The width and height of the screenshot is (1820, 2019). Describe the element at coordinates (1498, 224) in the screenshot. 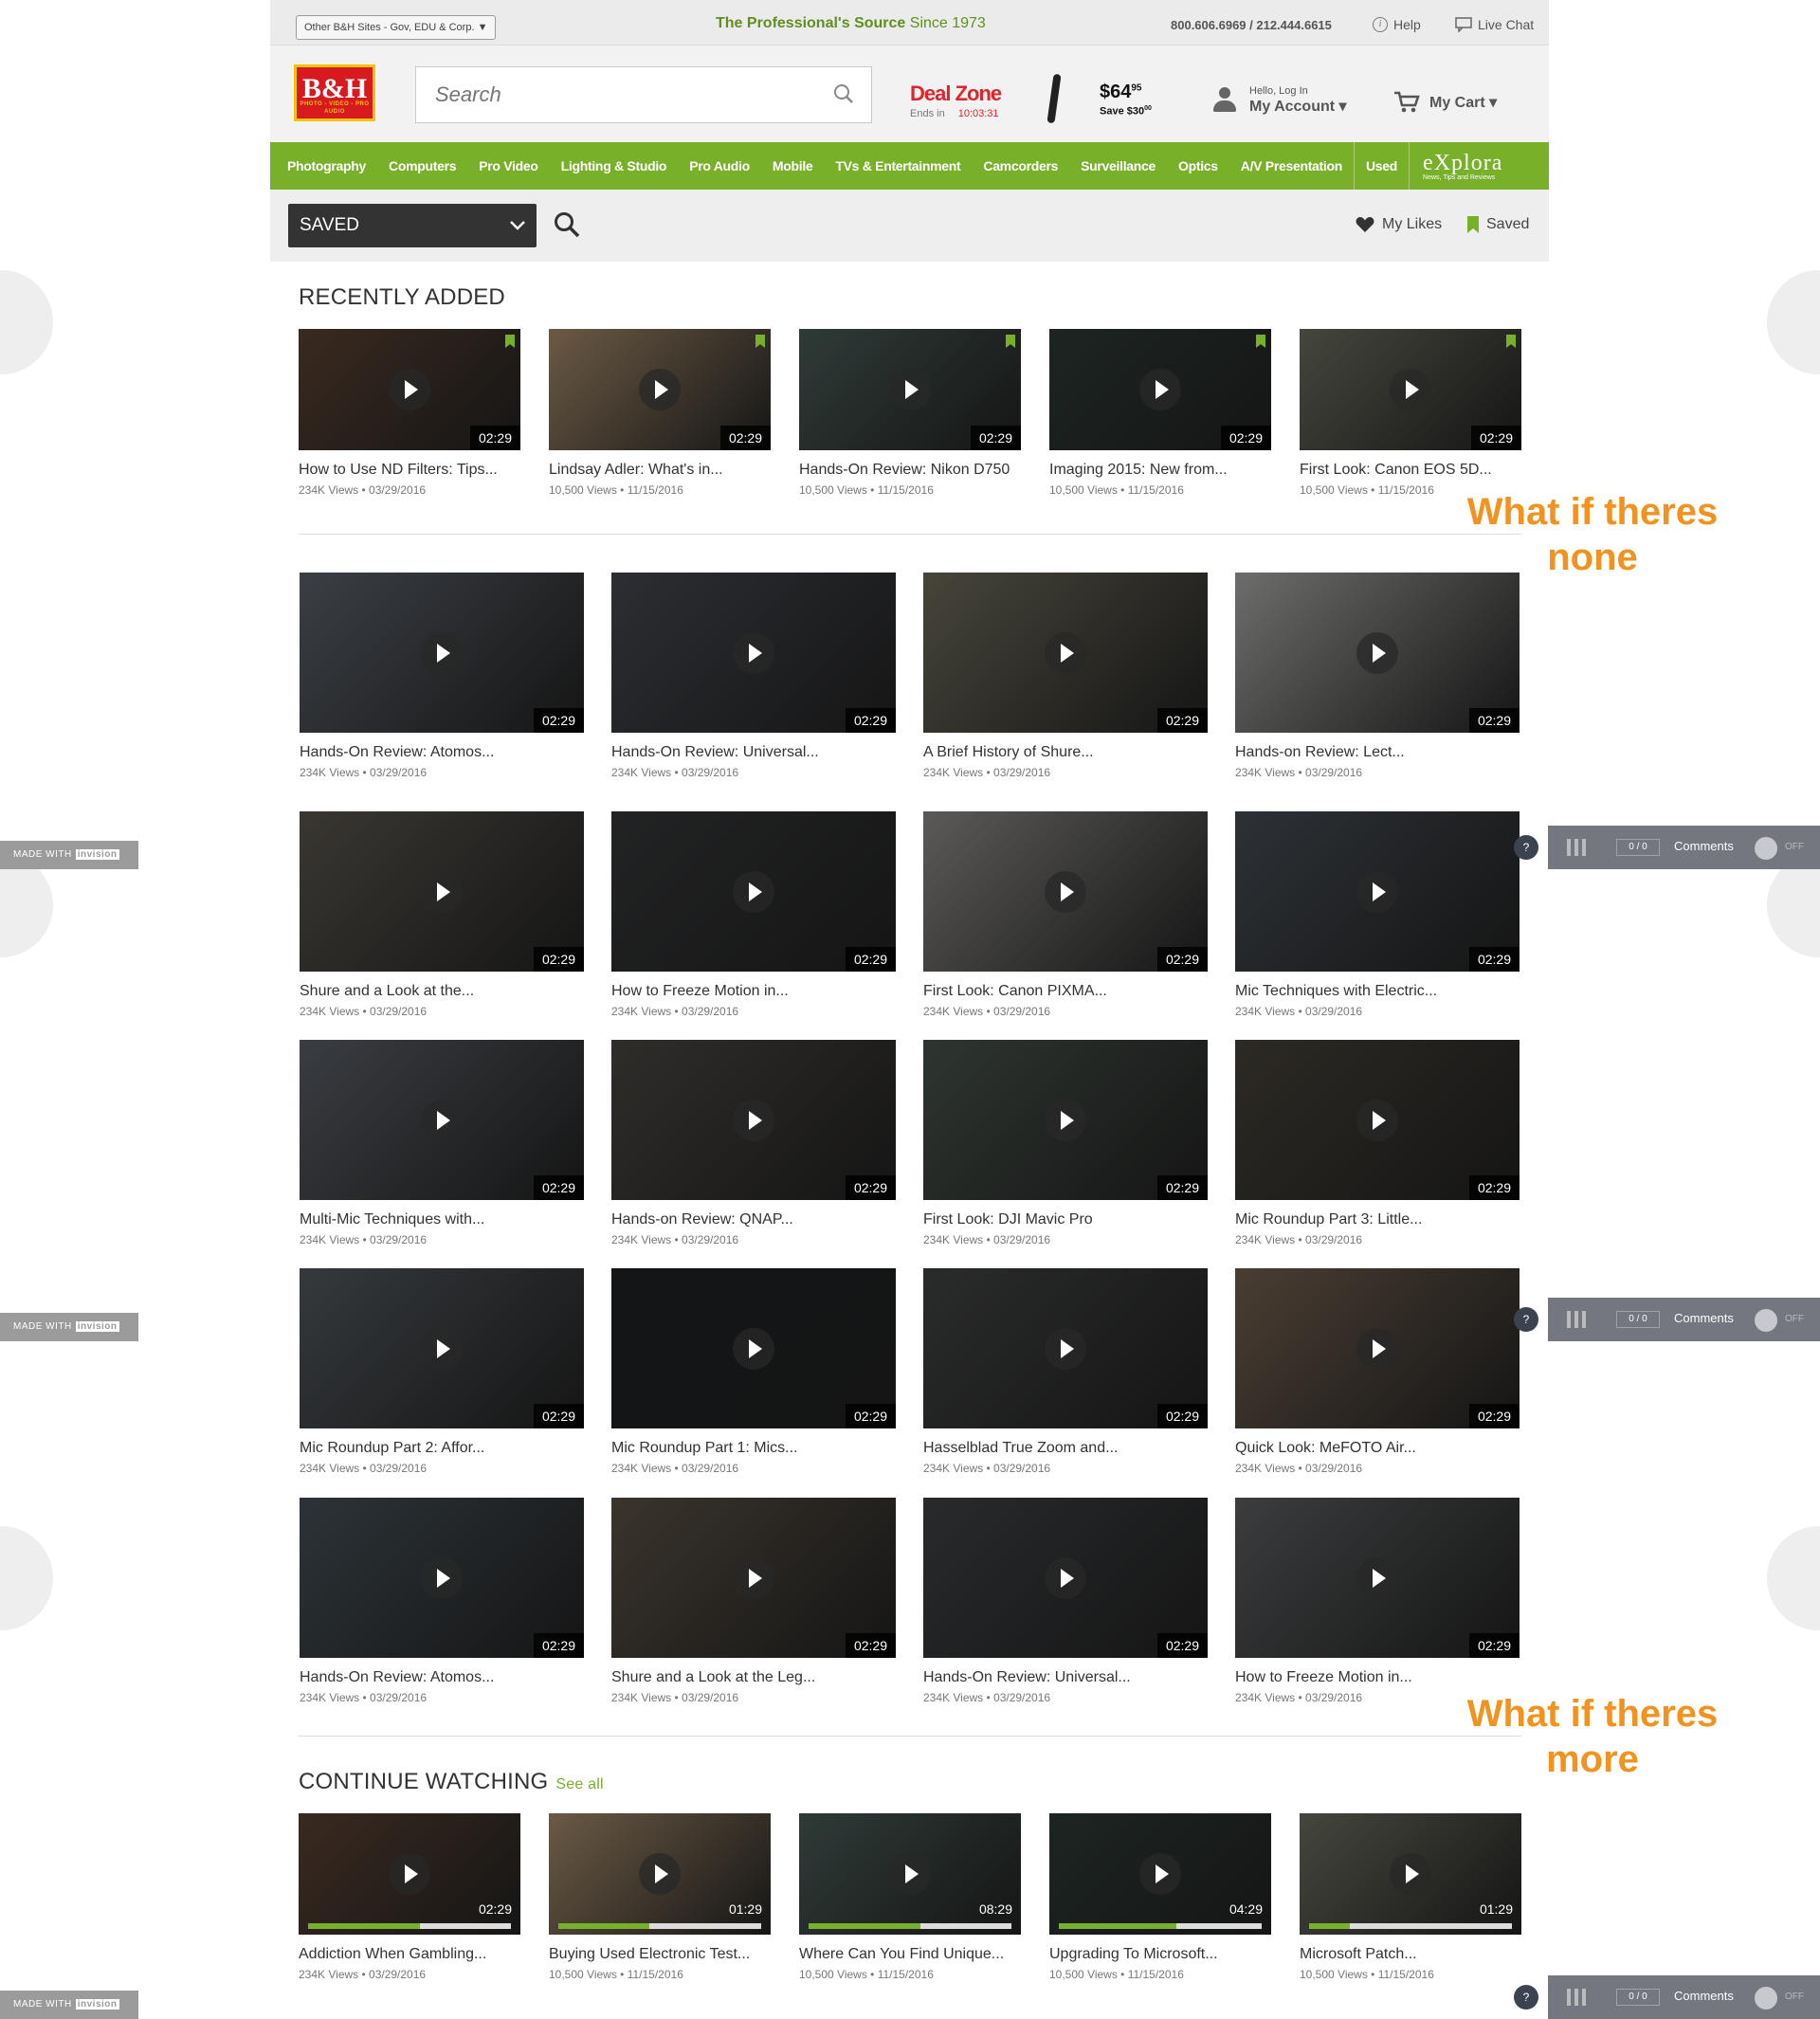

I see `saved-link: Saved` at that location.